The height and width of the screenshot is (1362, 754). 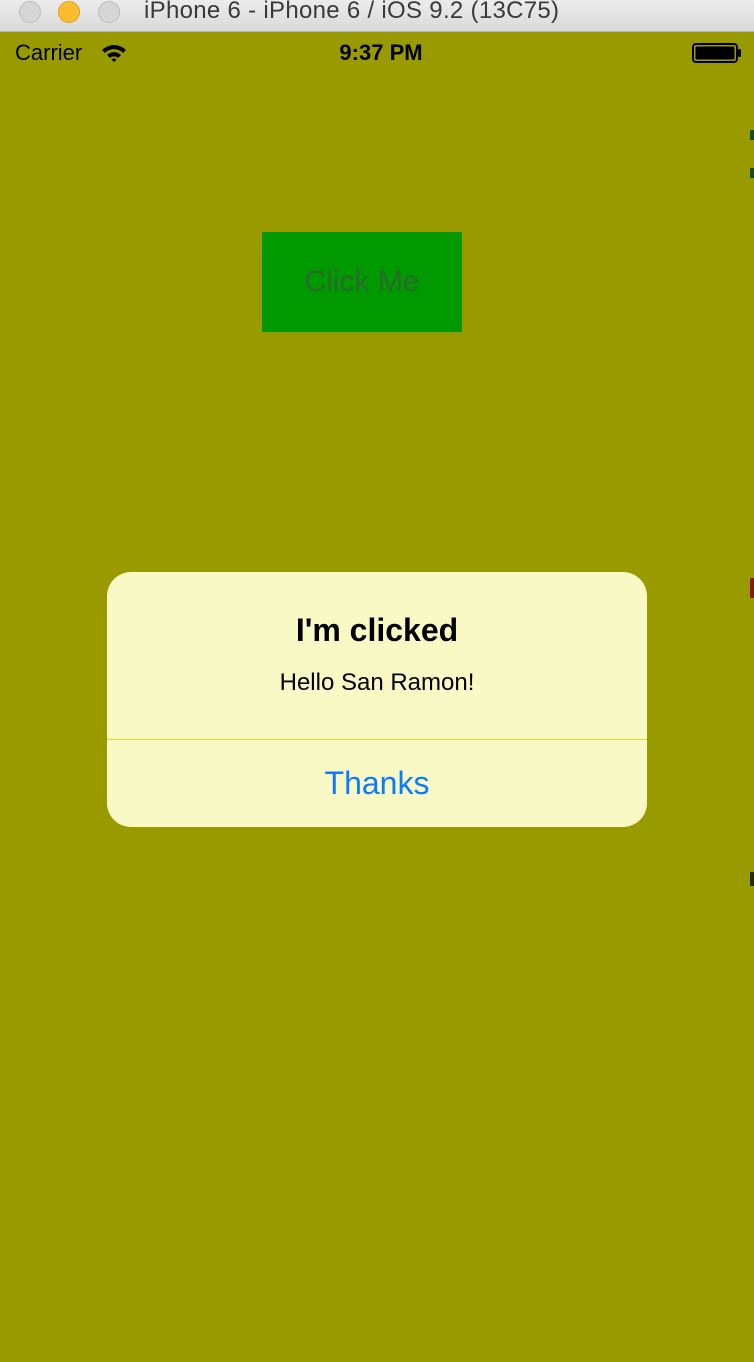 I want to click on window-titlebar: iPhone 6 - iPhone 6 / iOS 9.2 (13C75), so click(x=377, y=16).